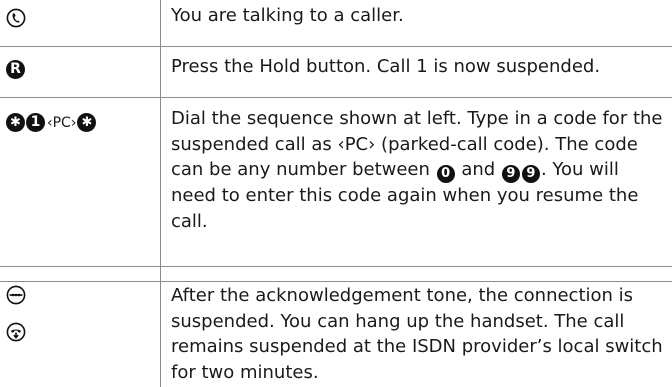 This screenshot has height=387, width=672. I want to click on digit-0-key-icon: 0, so click(446, 174).